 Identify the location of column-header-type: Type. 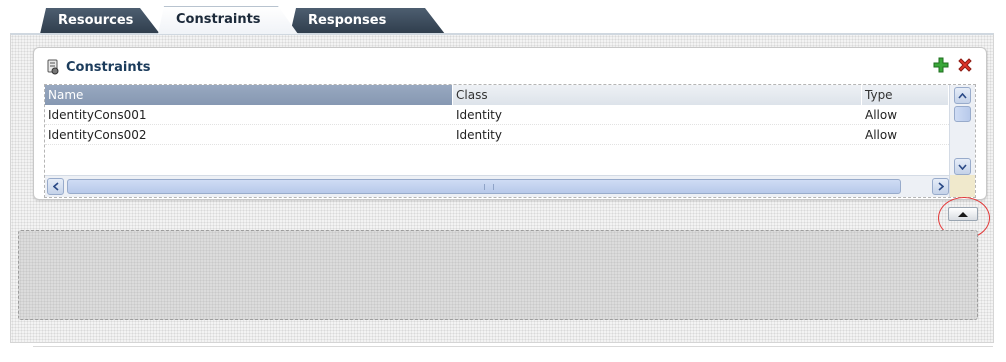
(905, 95).